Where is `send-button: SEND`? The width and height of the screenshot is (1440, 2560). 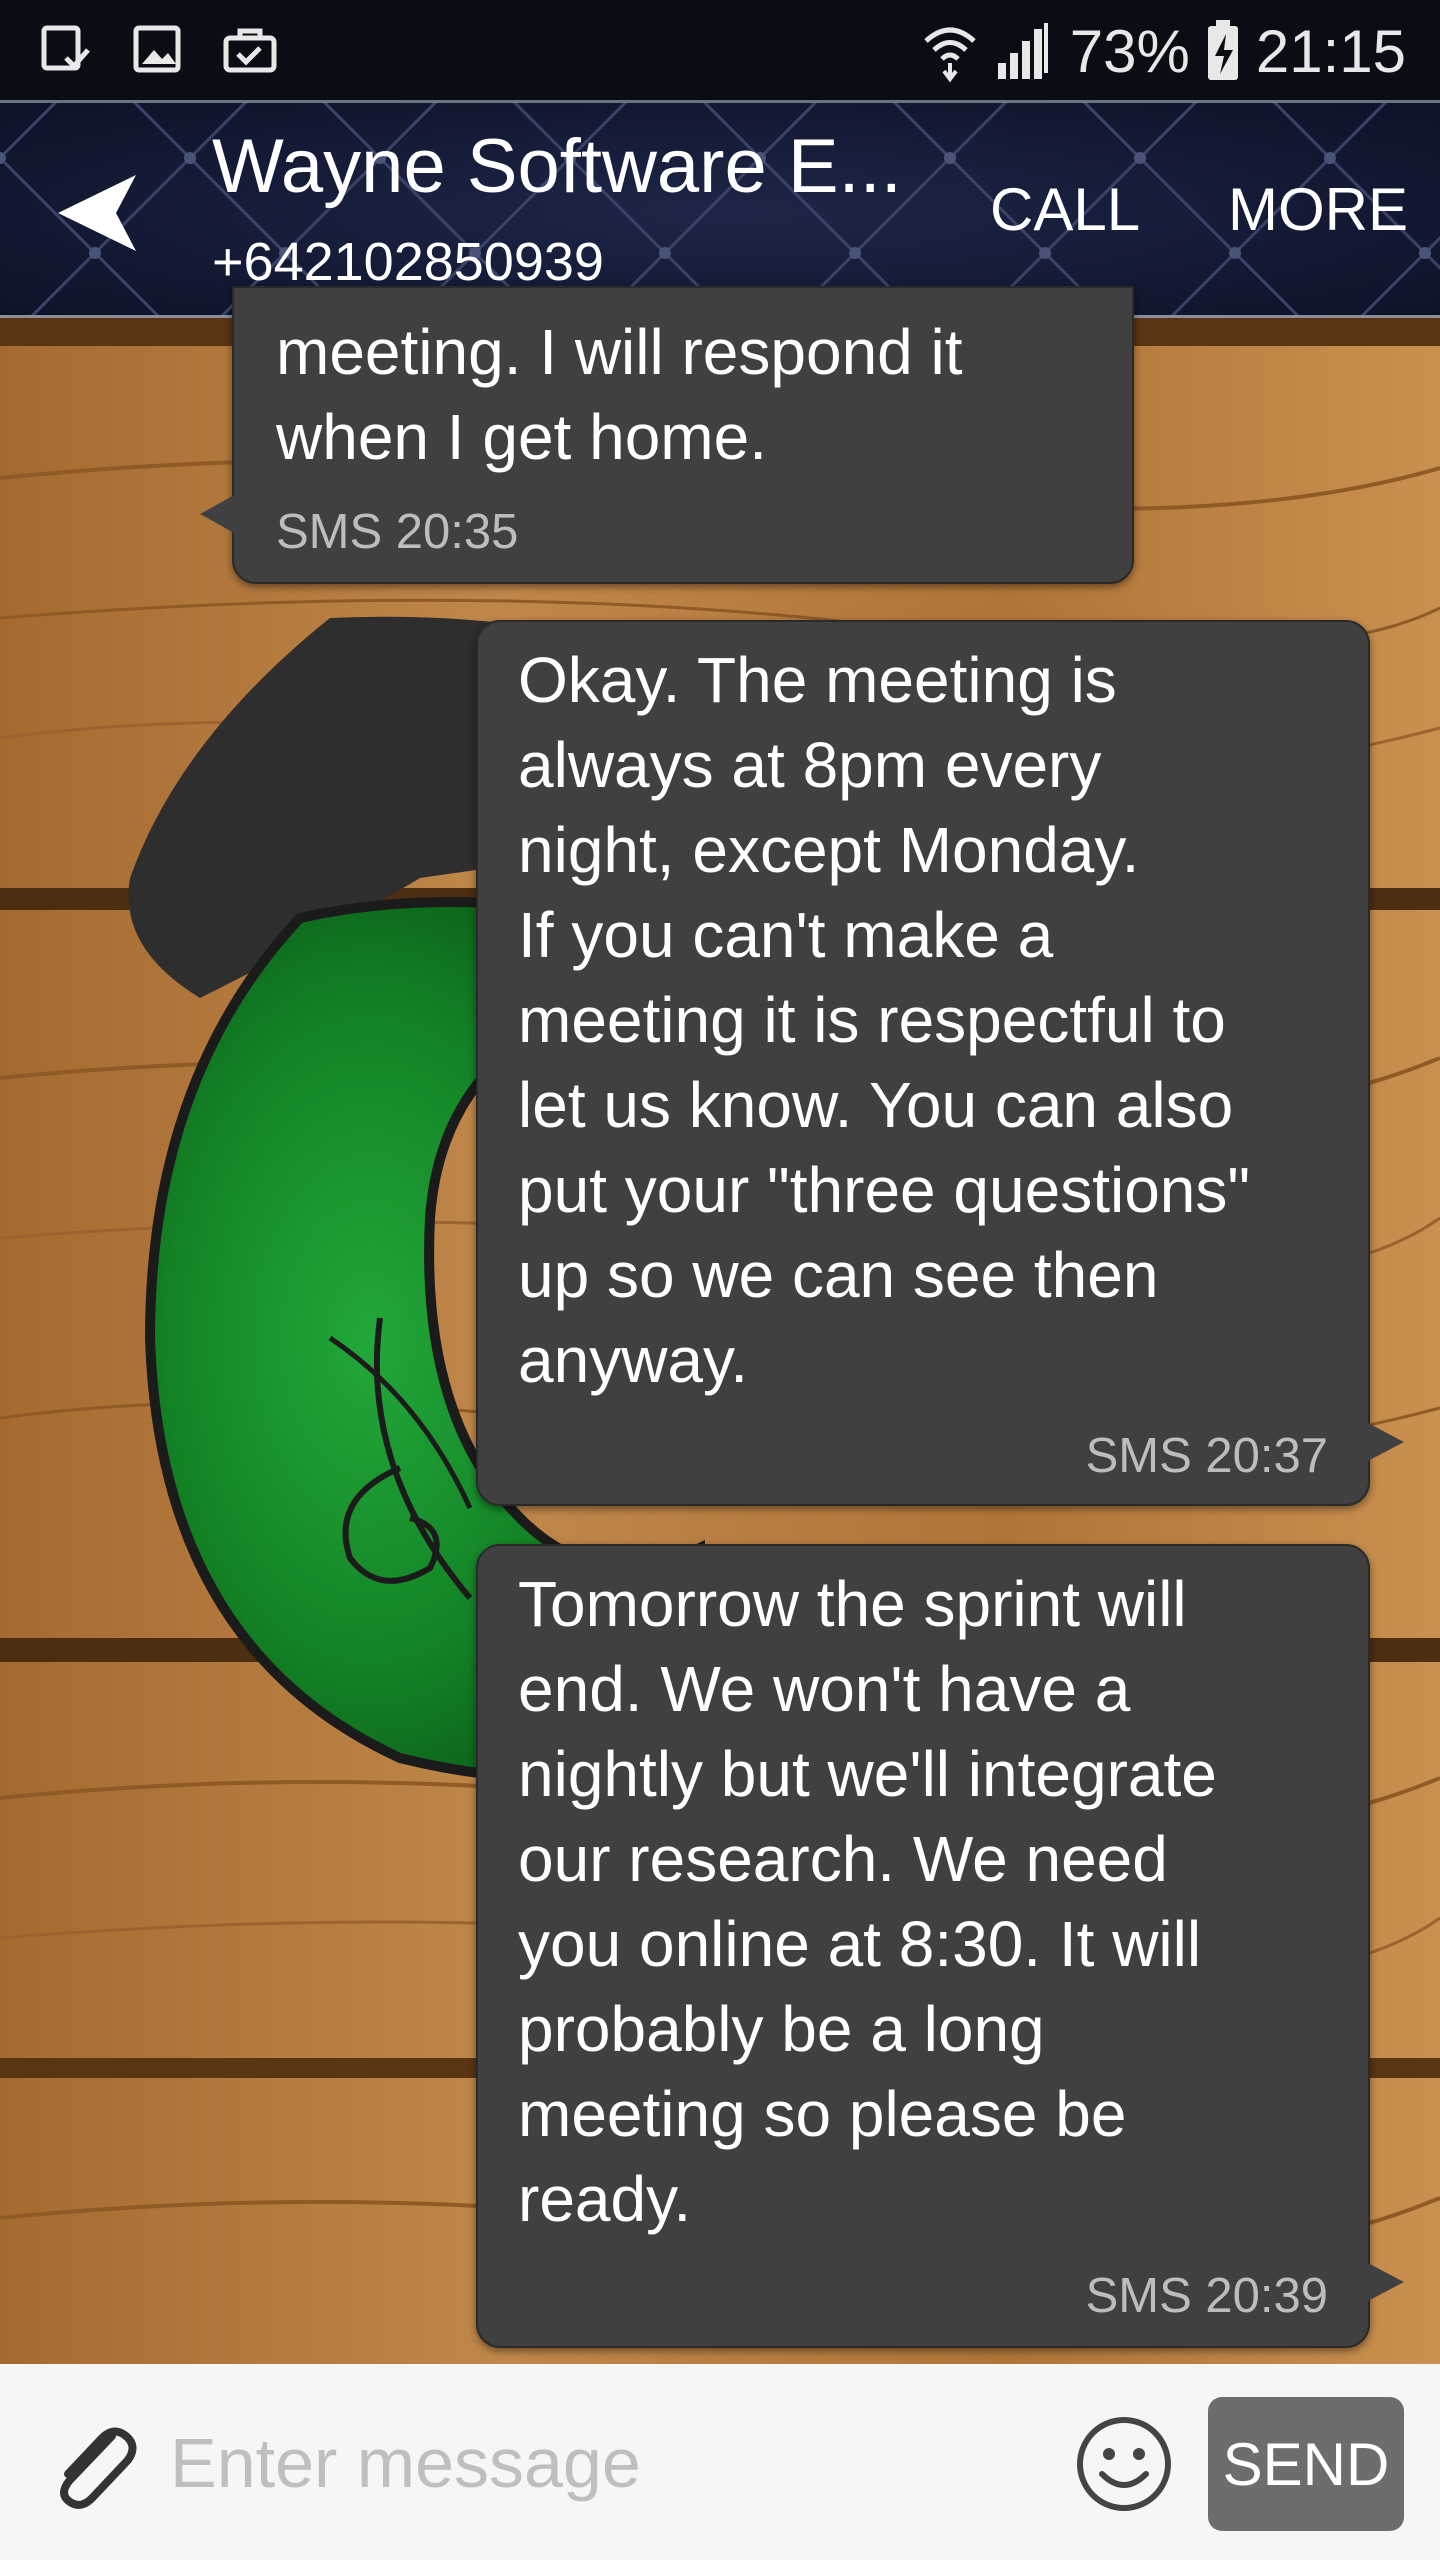 send-button: SEND is located at coordinates (1306, 2464).